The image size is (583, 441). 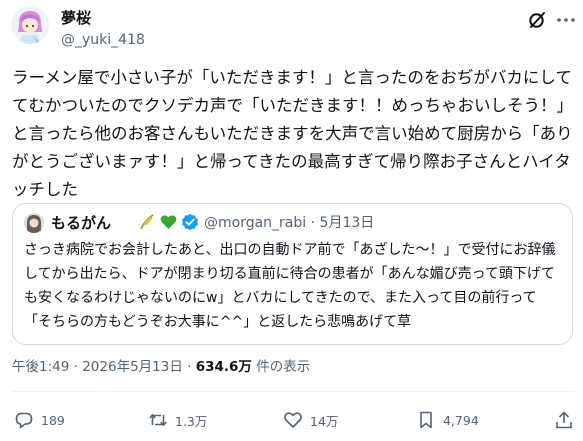 I want to click on reply-button: 189, so click(x=39, y=420).